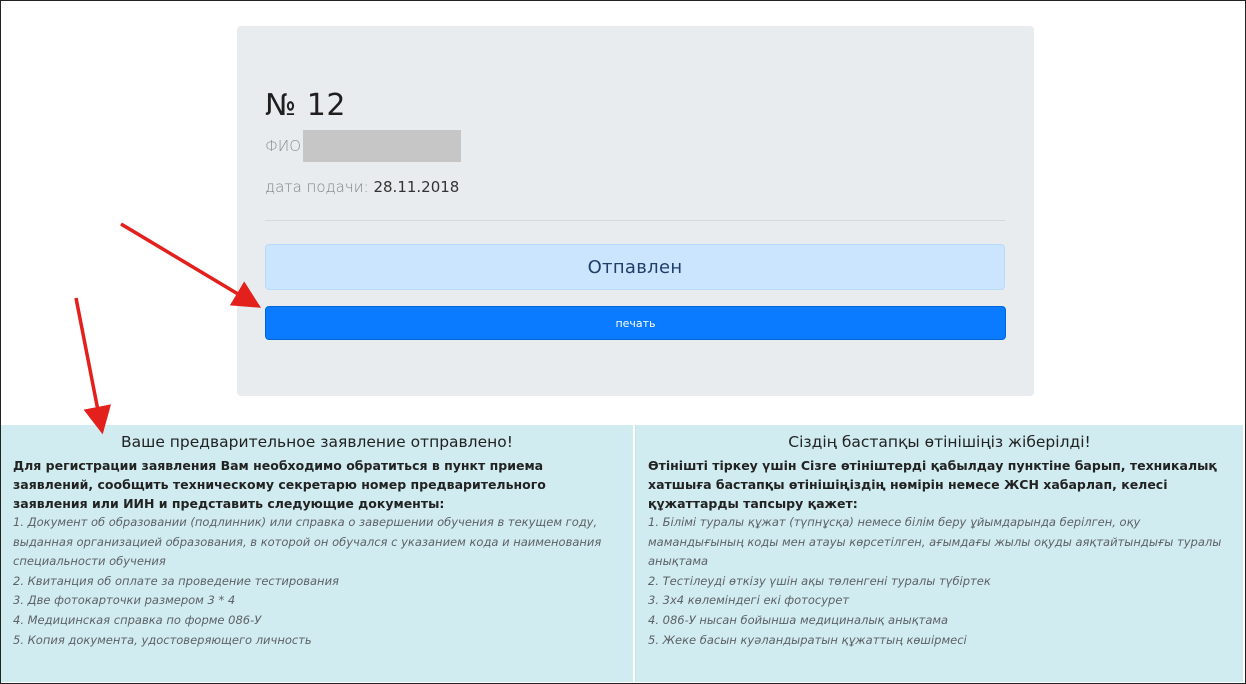 The image size is (1246, 684). I want to click on fio-row: ФИО, so click(363, 146).